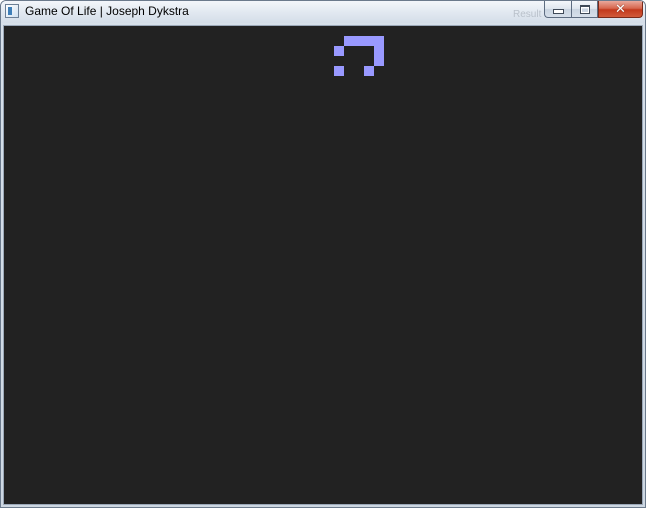 The height and width of the screenshot is (508, 646). What do you see at coordinates (12, 11) in the screenshot?
I see `app-icon` at bounding box center [12, 11].